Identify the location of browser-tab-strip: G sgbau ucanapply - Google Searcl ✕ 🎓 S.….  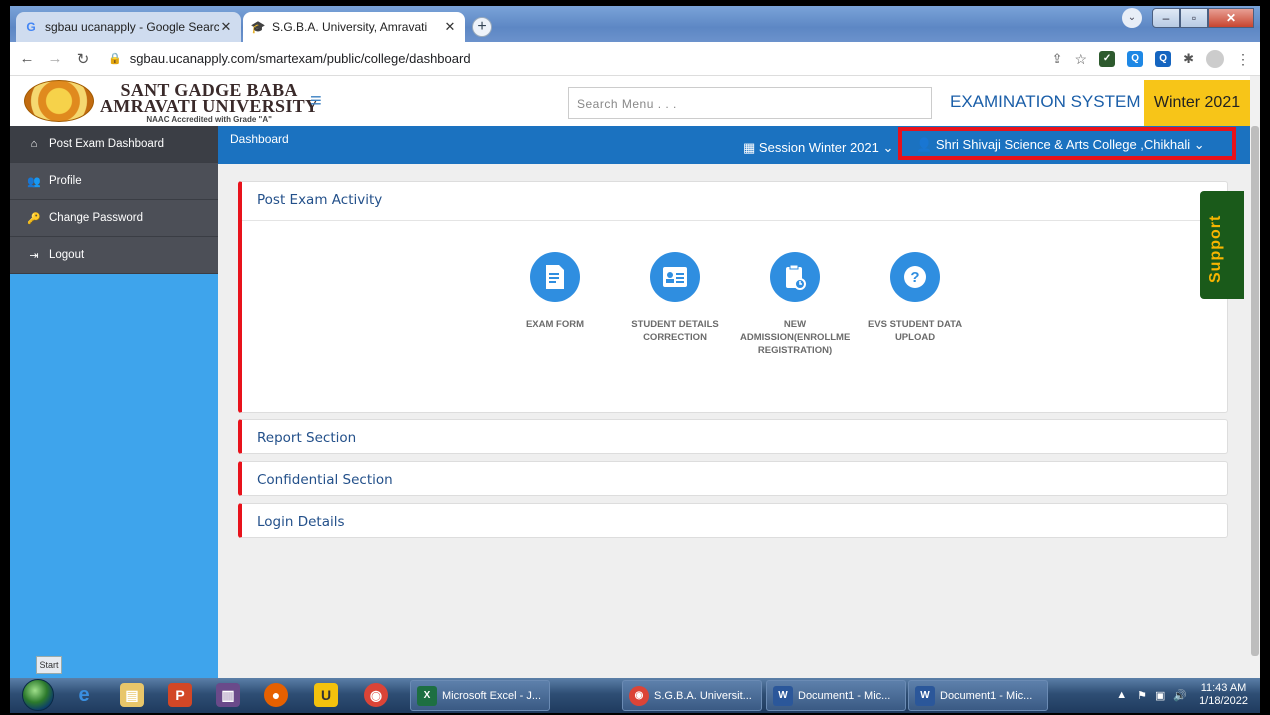
(635, 24).